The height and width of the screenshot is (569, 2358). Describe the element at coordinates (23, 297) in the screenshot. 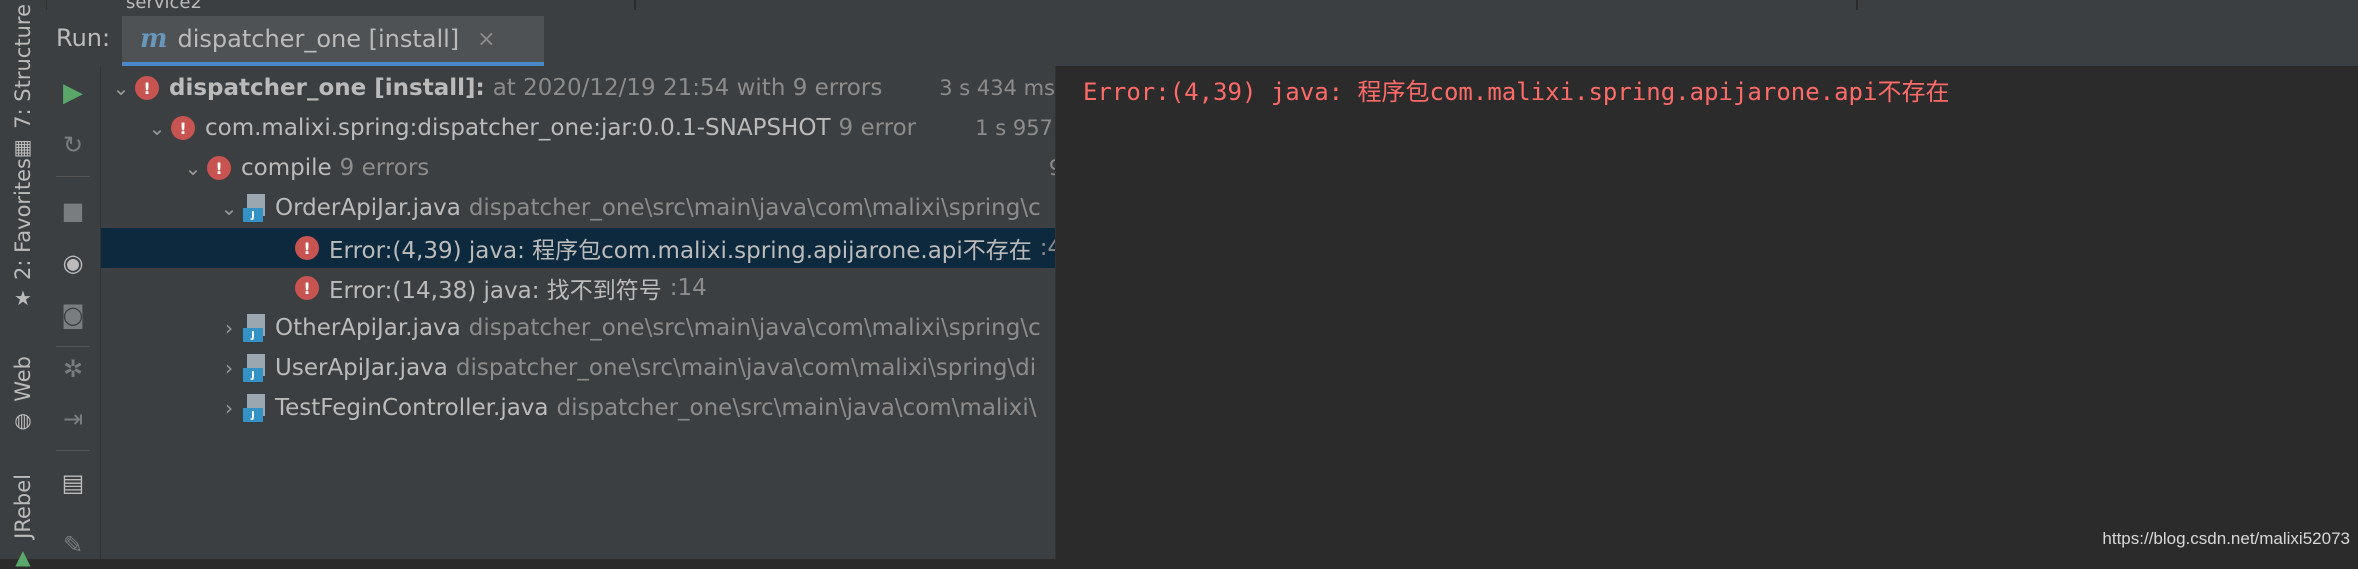

I see `star-icon: ★` at that location.